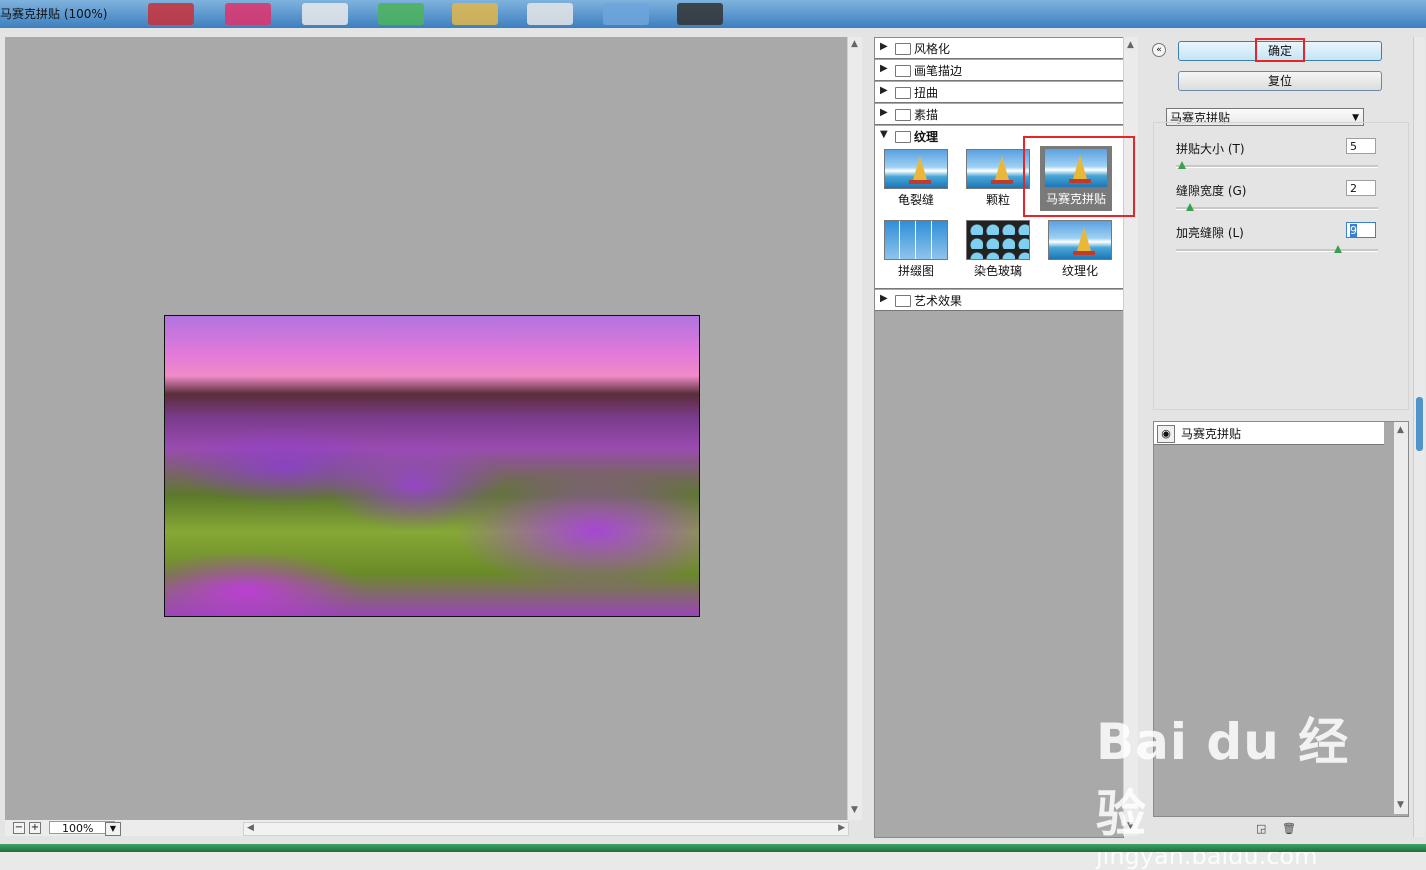 The height and width of the screenshot is (870, 1426). I want to click on selected-filter-highlight, so click(1079, 176).